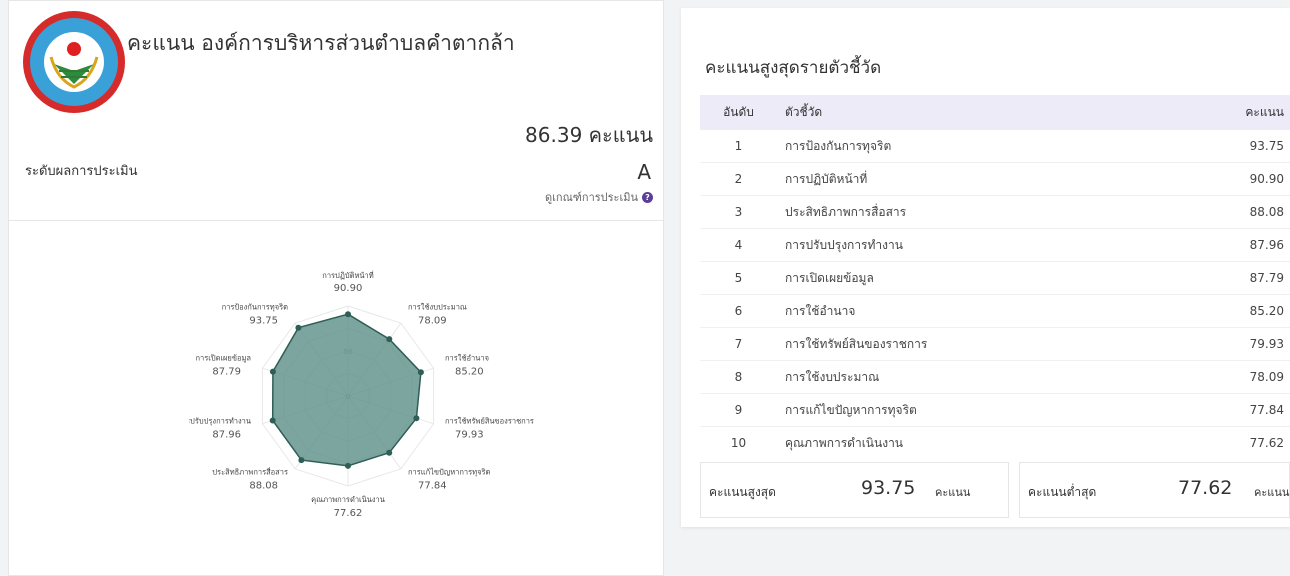  I want to click on score-cell: 77.62, so click(1266, 443).